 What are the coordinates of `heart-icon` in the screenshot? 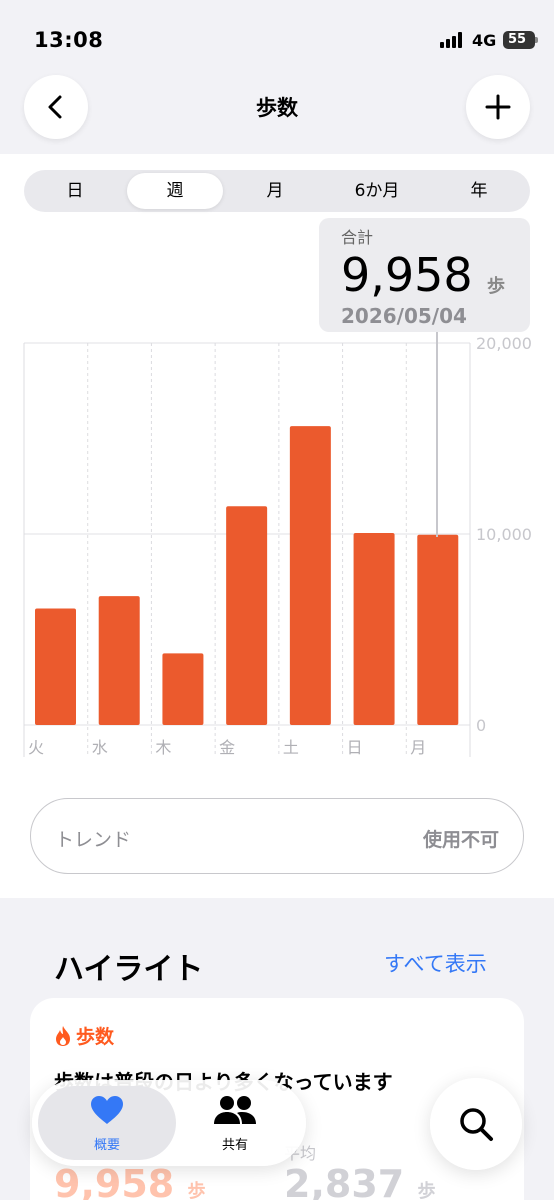 It's located at (107, 1110).